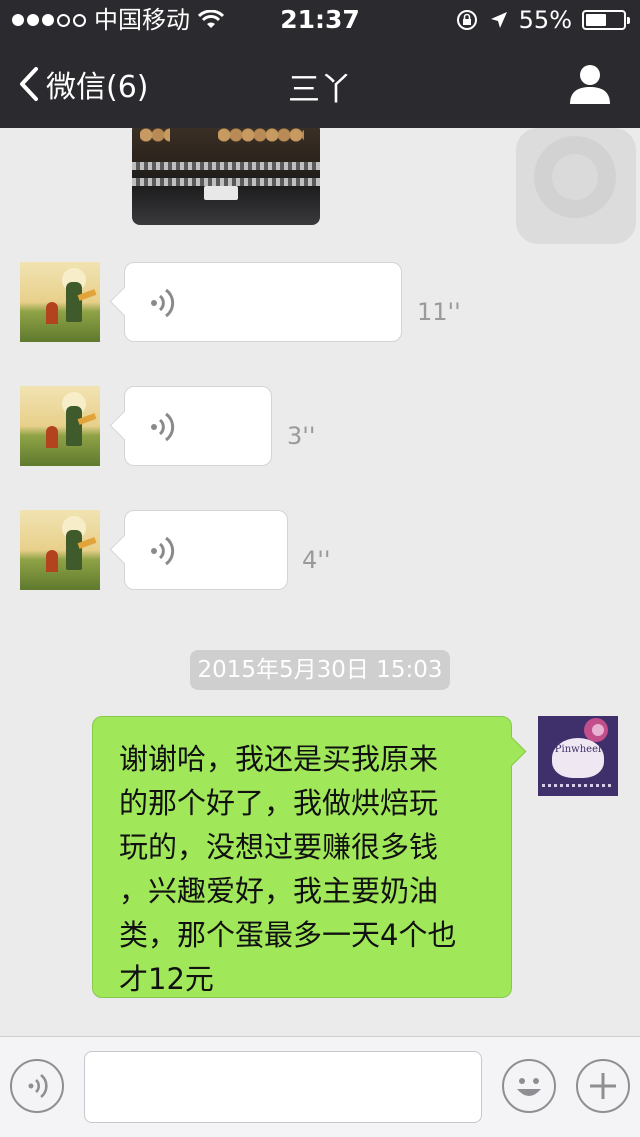 The image size is (640, 1137). What do you see at coordinates (466, 20) in the screenshot?
I see `rotation-lock-icon` at bounding box center [466, 20].